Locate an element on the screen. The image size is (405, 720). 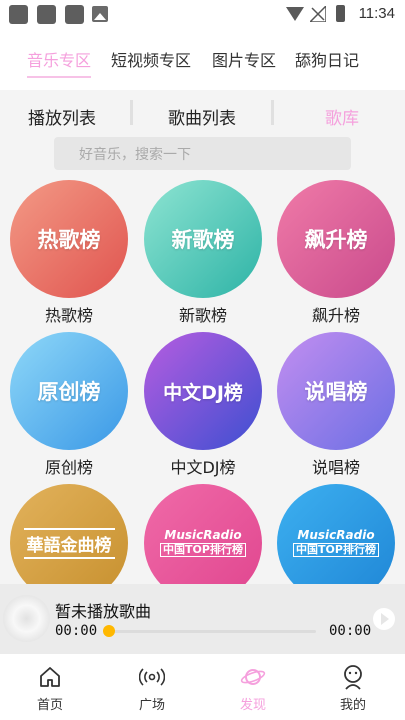
top-tabs: 音乐专区 短视频专区 图片专区 舔狗日记 is located at coordinates (202, 60).